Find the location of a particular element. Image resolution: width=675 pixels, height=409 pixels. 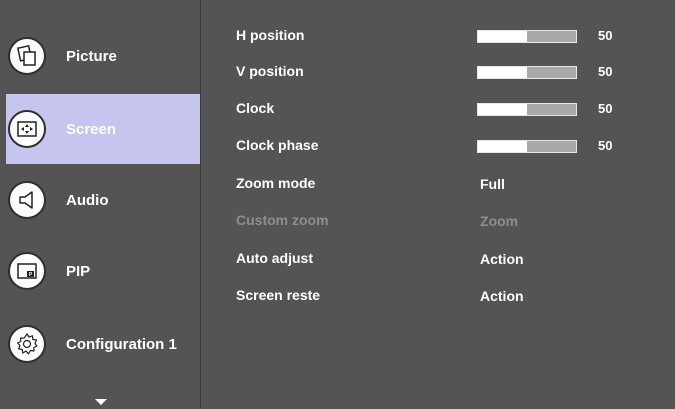

sidebar-item-configuration-1: Configuration 1 is located at coordinates (103, 344).